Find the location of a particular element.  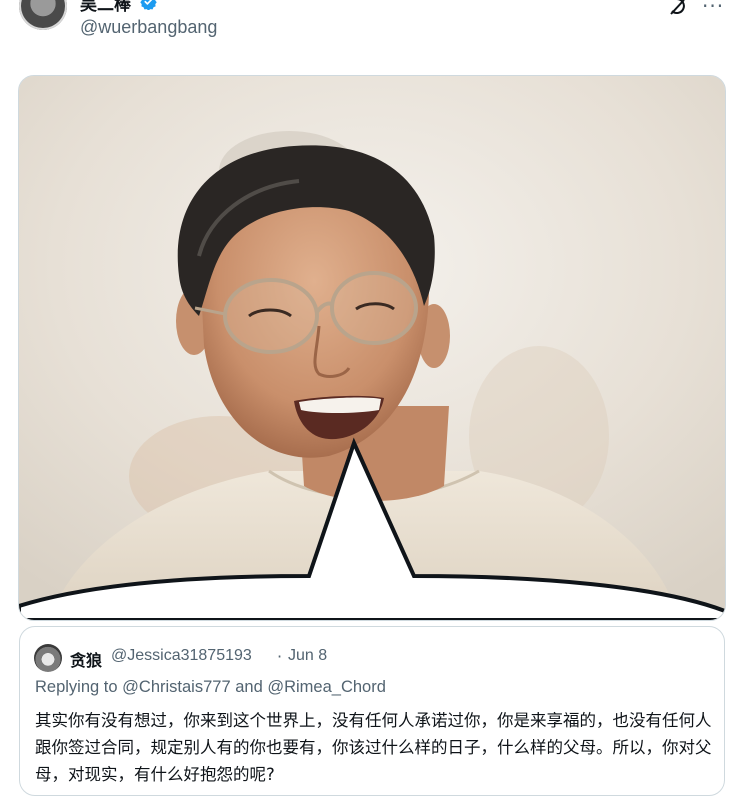

author-avatar is located at coordinates (43, 15).